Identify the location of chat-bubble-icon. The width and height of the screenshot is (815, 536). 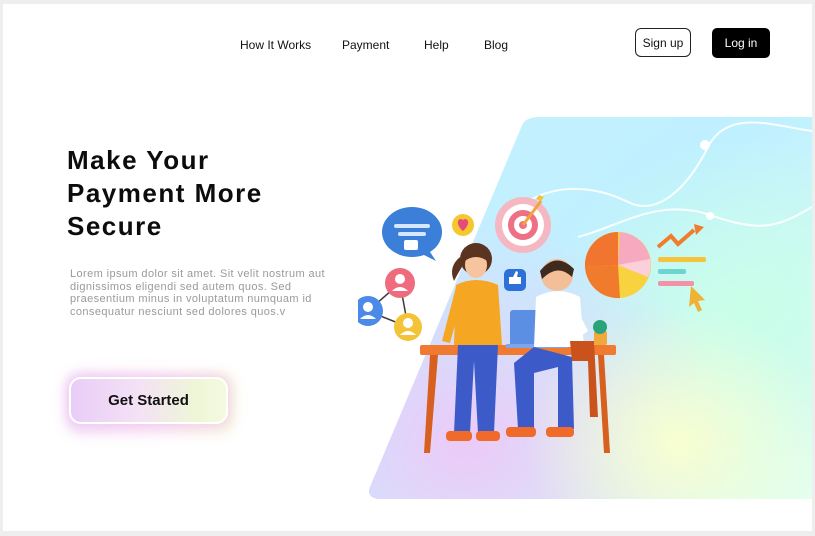
(412, 234).